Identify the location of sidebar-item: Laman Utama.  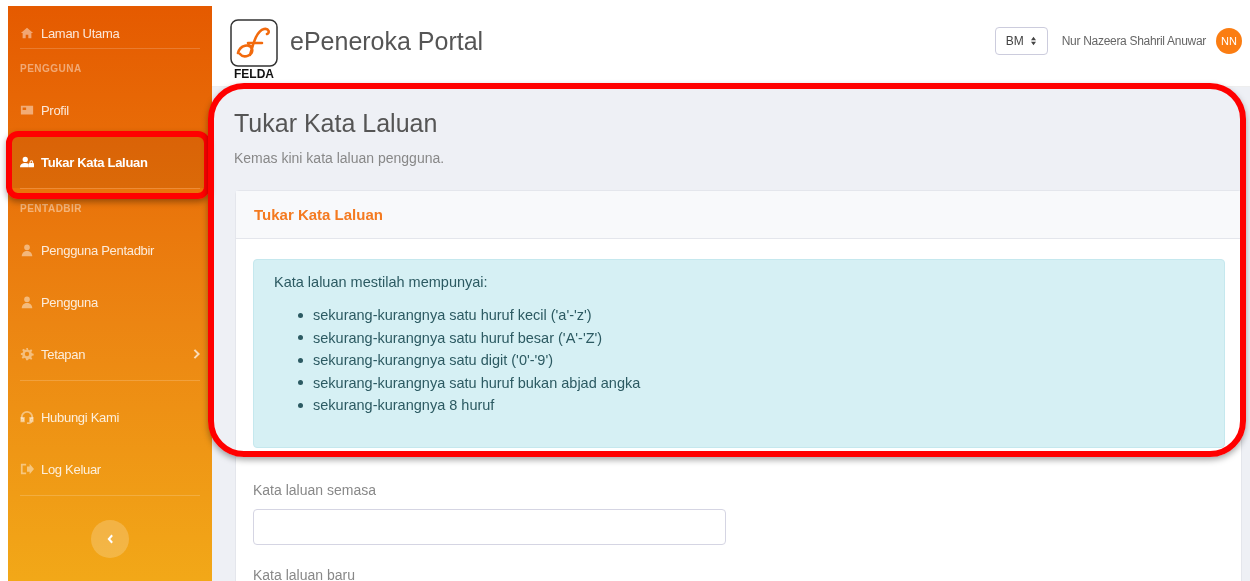
(110, 33).